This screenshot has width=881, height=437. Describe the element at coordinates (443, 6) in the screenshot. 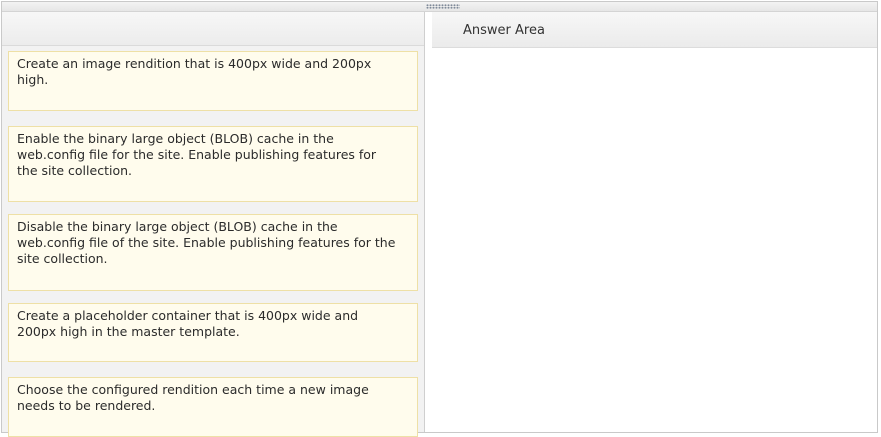

I see `grip-dots-icon` at that location.